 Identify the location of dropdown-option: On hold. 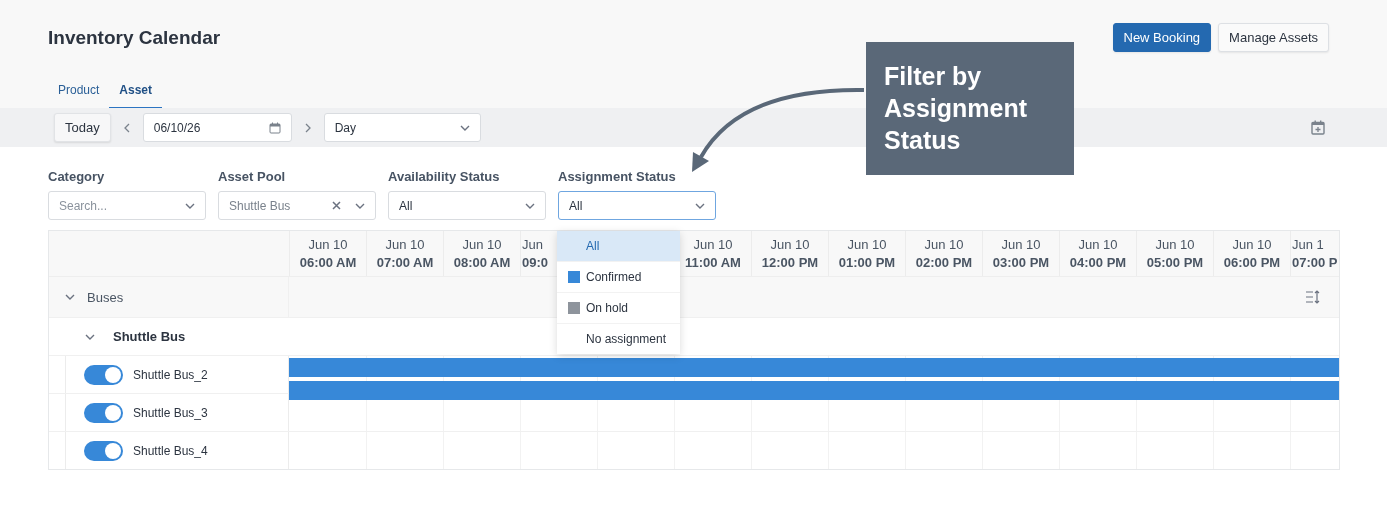
(618, 308).